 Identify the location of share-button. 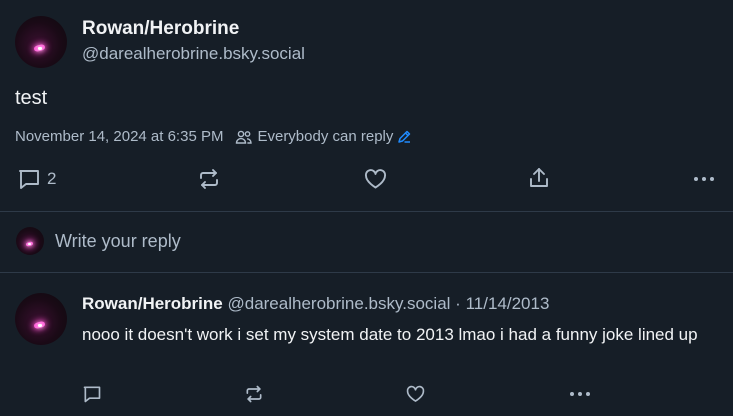
(539, 178).